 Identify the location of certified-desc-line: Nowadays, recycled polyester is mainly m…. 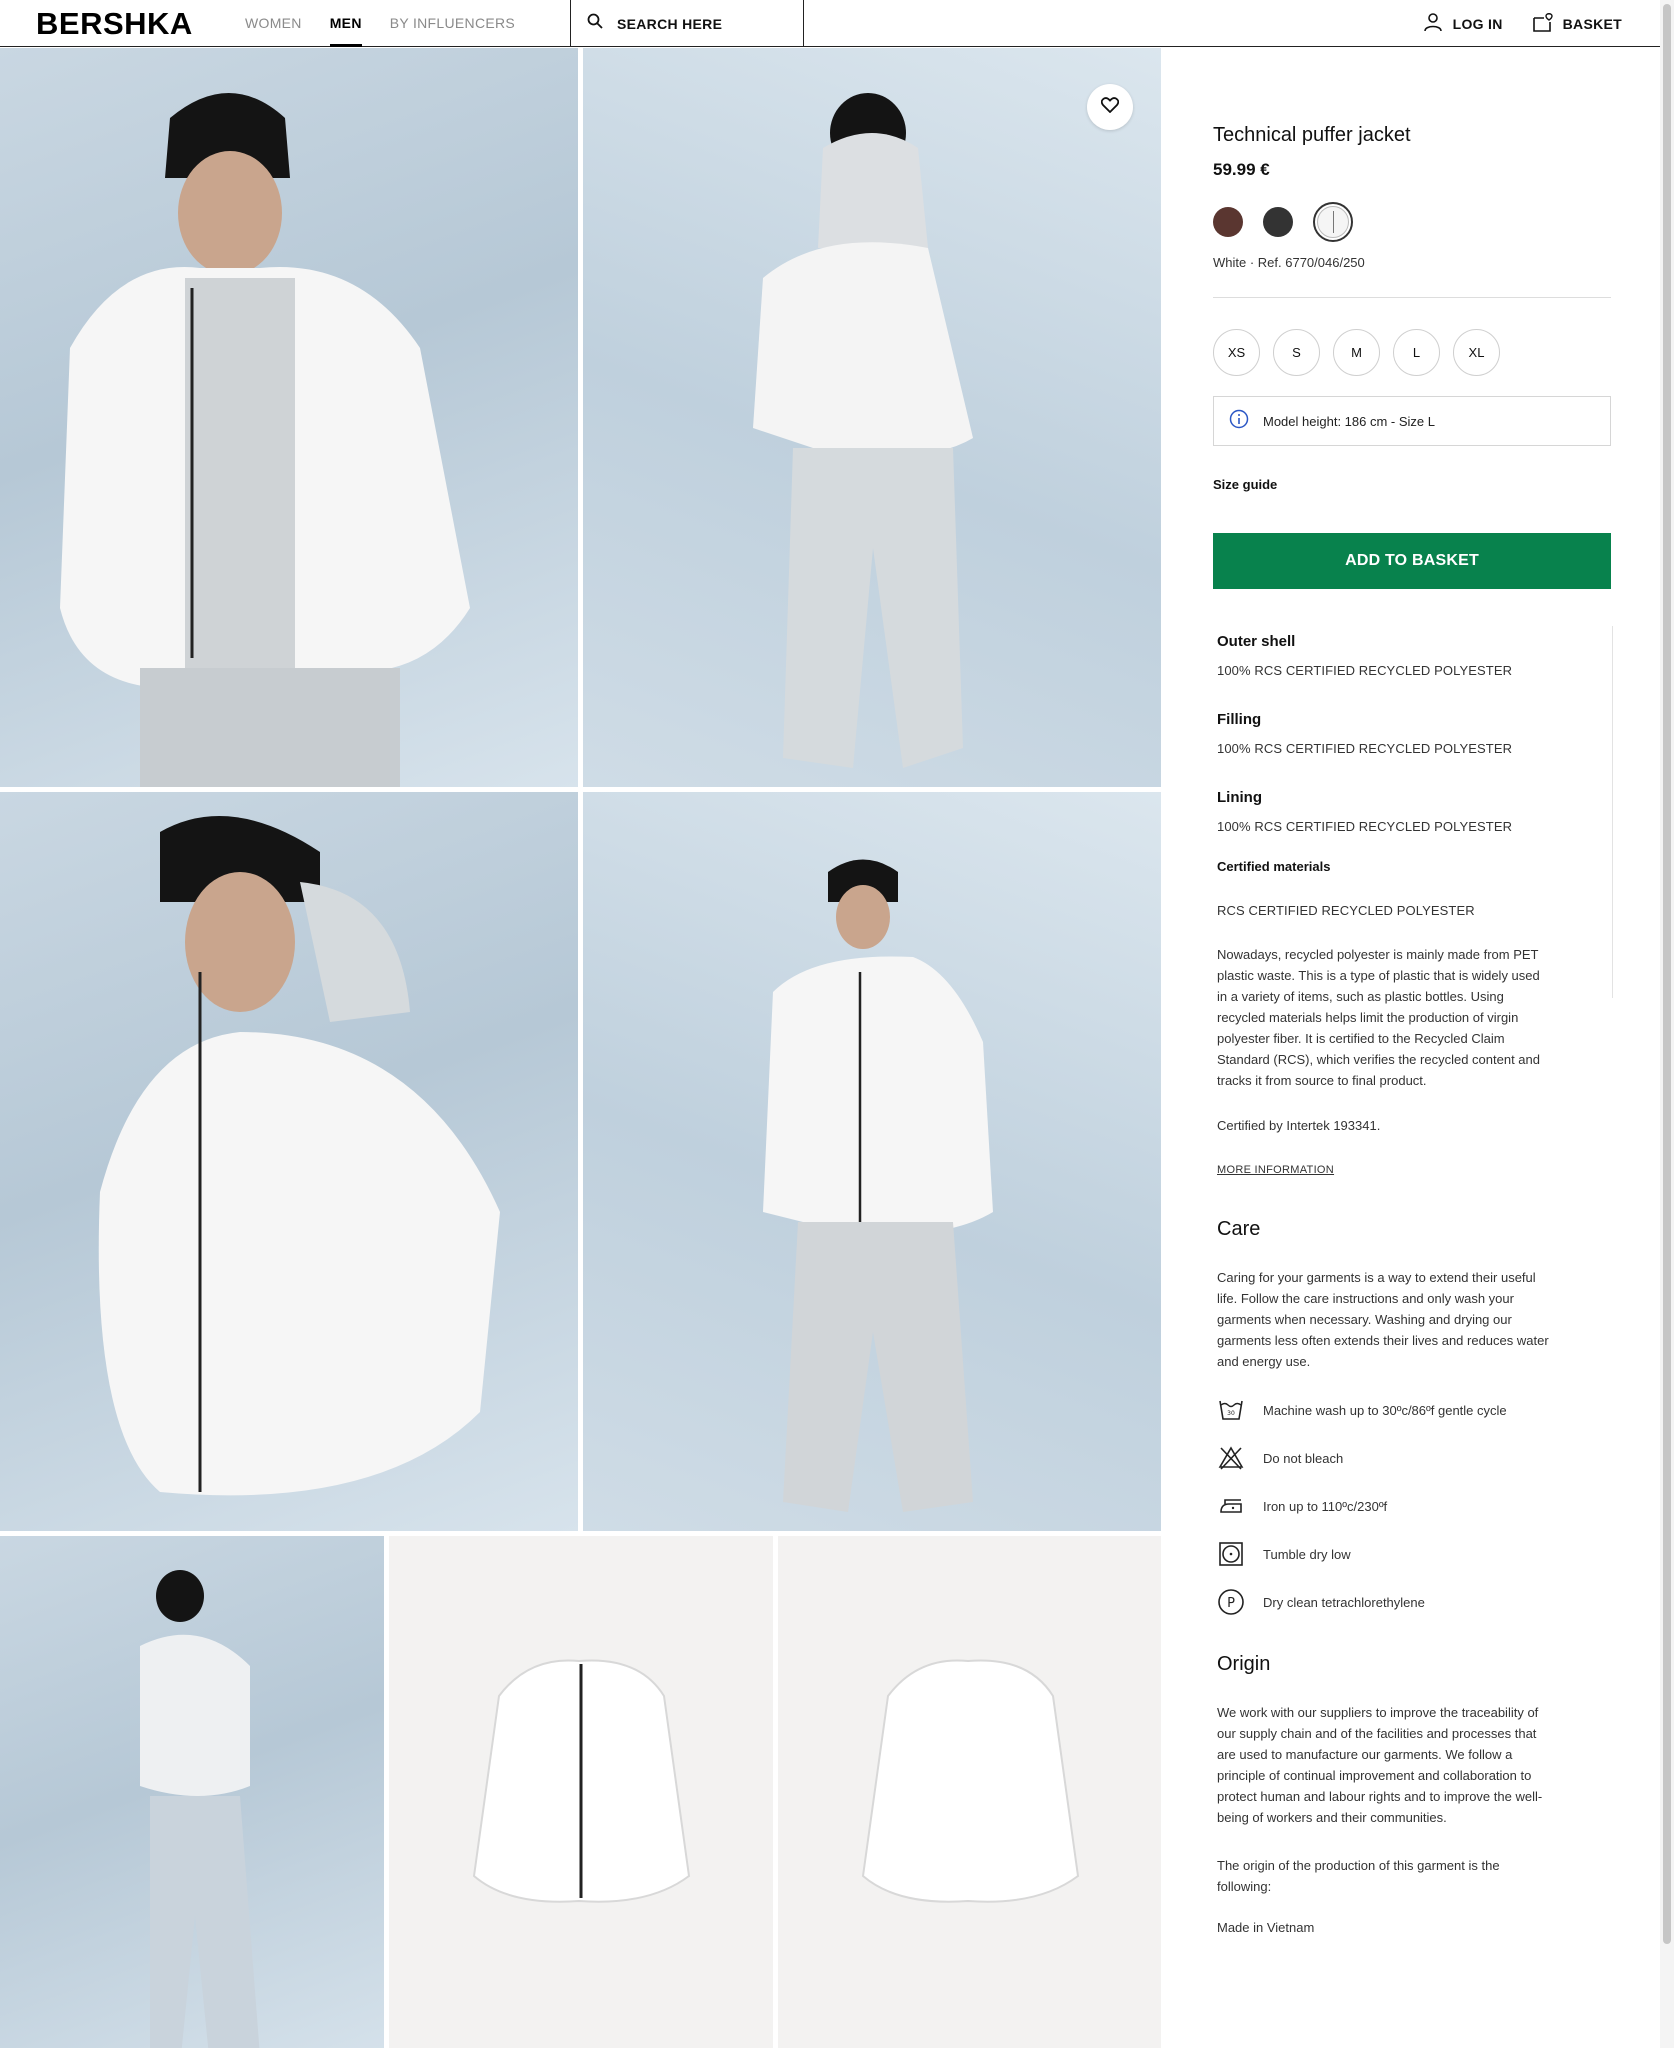
(1378, 954).